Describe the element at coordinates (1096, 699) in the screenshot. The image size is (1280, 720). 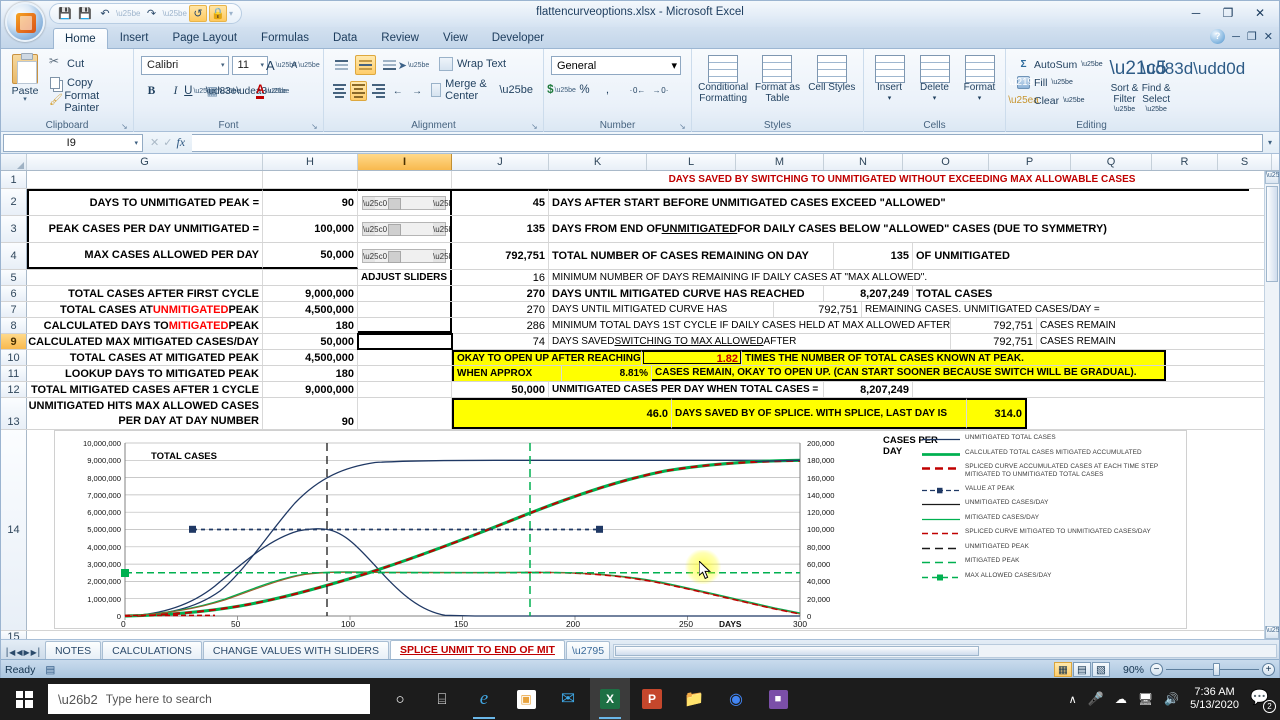
I see `microphone-icon: 🎤` at that location.